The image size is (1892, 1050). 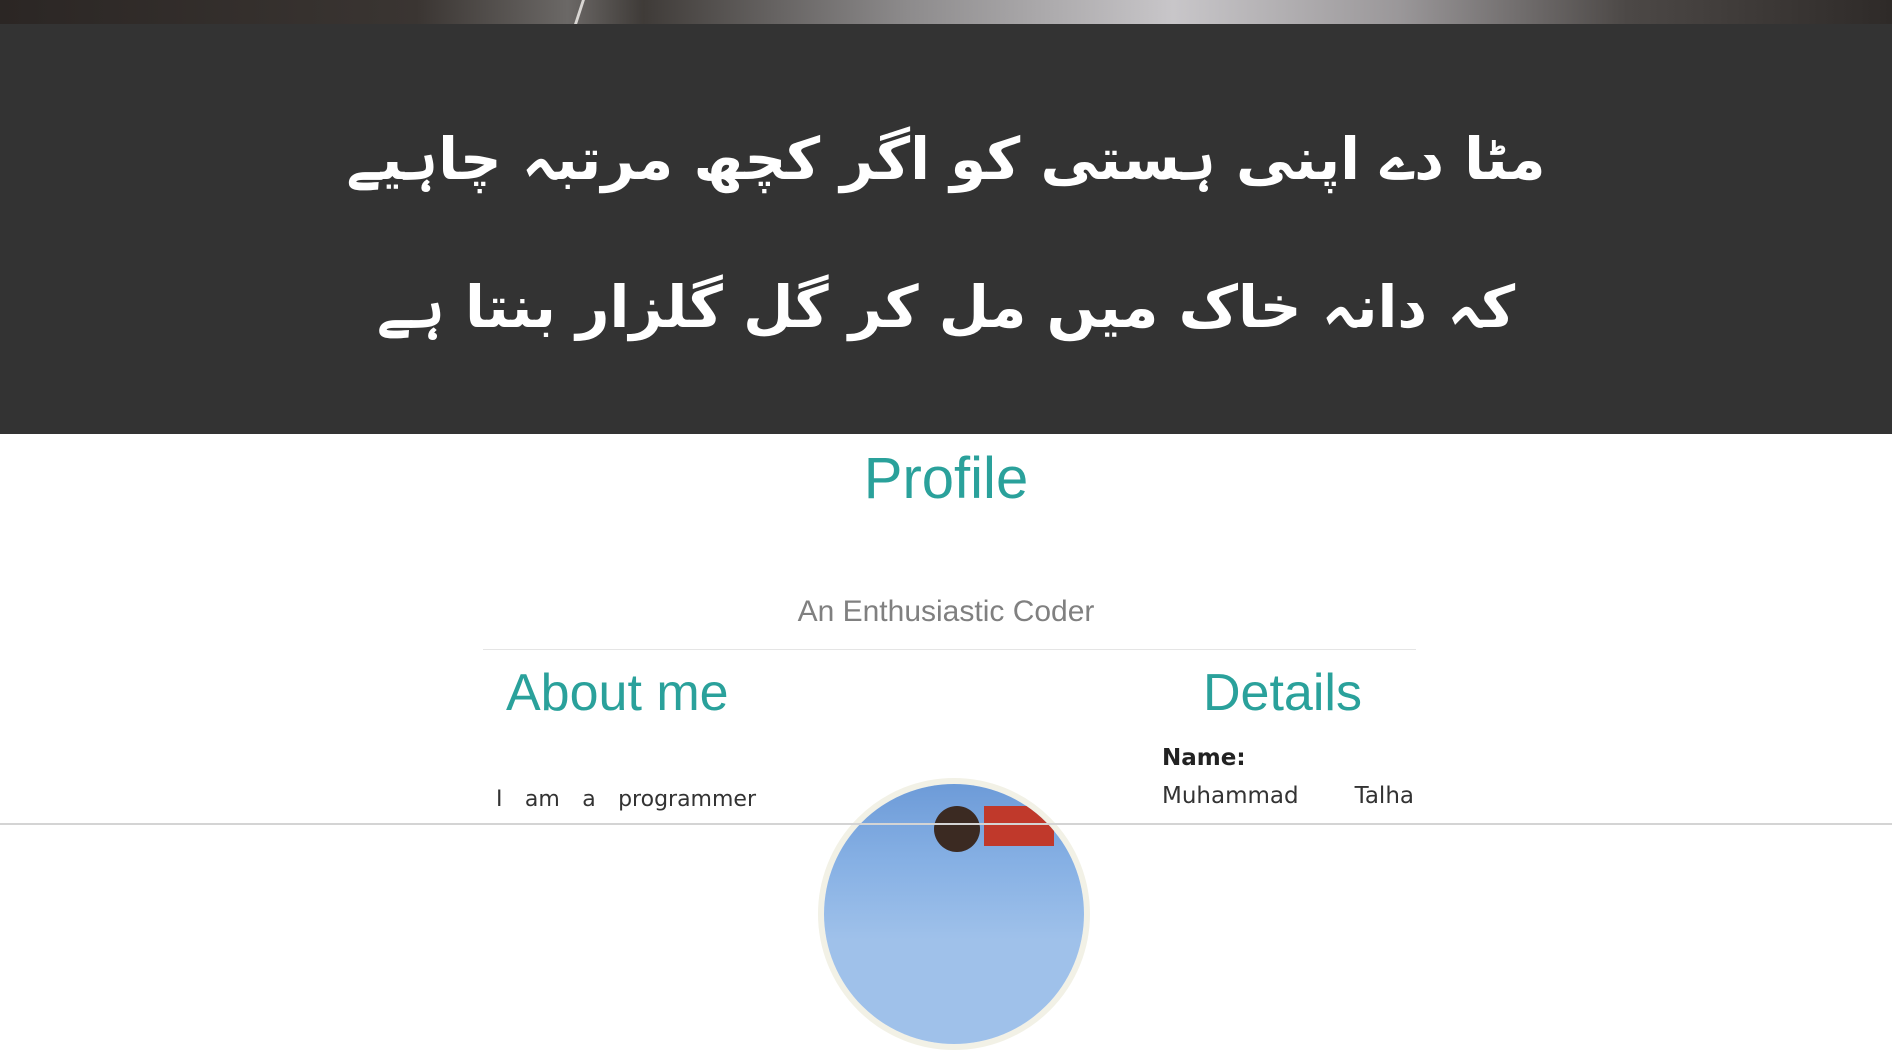 I want to click on details-heading: Details, so click(x=1282, y=693).